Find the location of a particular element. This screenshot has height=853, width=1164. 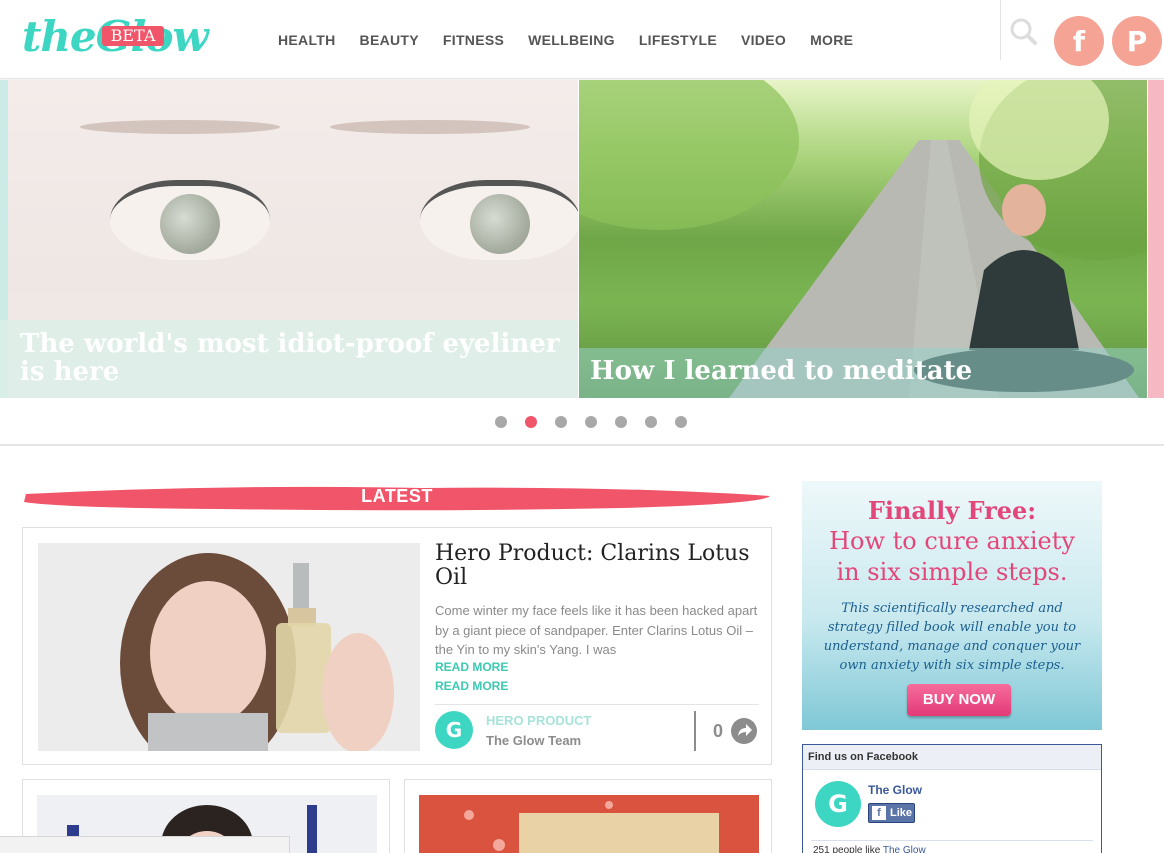

article-title: Hero Product: Clarins Lotus Oil is located at coordinates (595, 566).